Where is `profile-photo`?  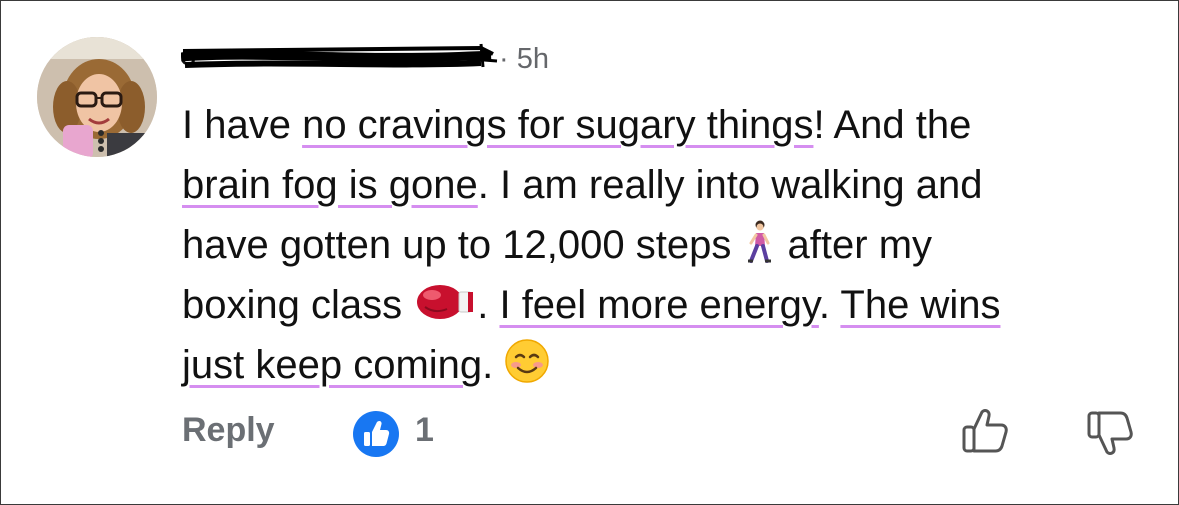
profile-photo is located at coordinates (97, 97).